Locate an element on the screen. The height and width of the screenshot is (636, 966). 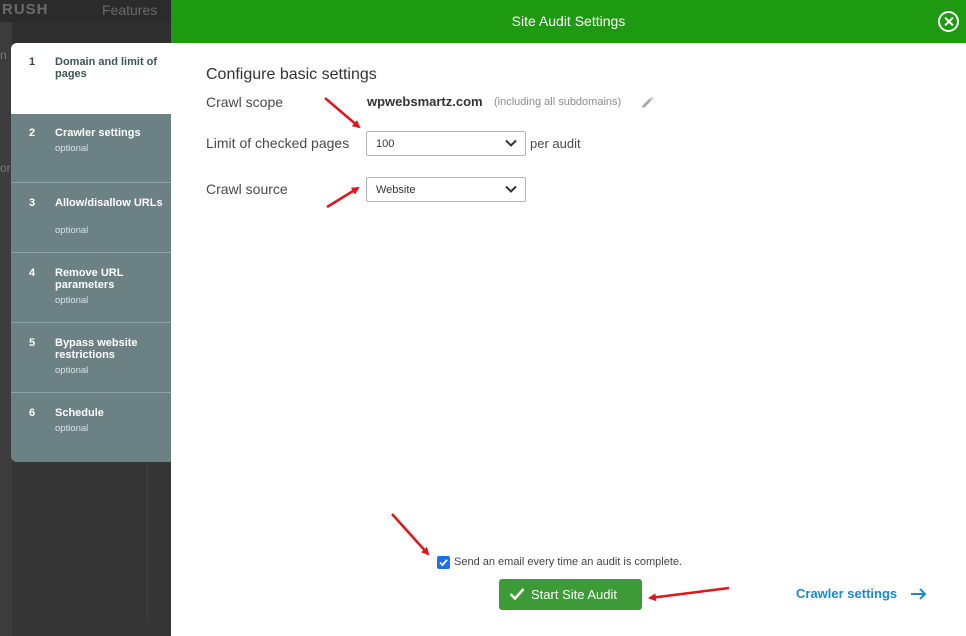
modal-header: Site Audit Settings is located at coordinates (568, 21).